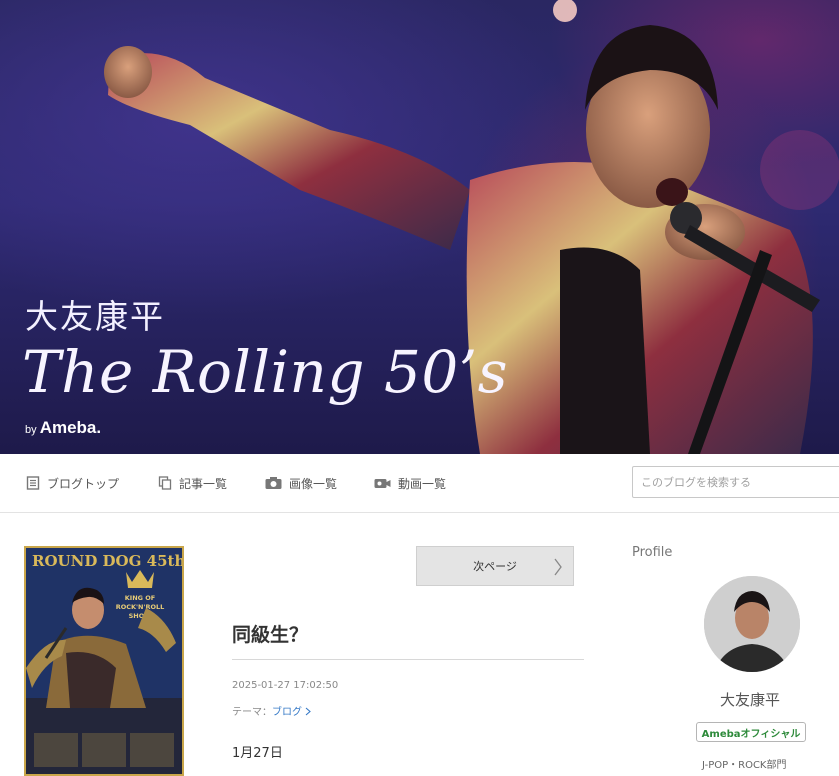  What do you see at coordinates (422, 483) in the screenshot?
I see `nav-video-list-label: 動画一覧` at bounding box center [422, 483].